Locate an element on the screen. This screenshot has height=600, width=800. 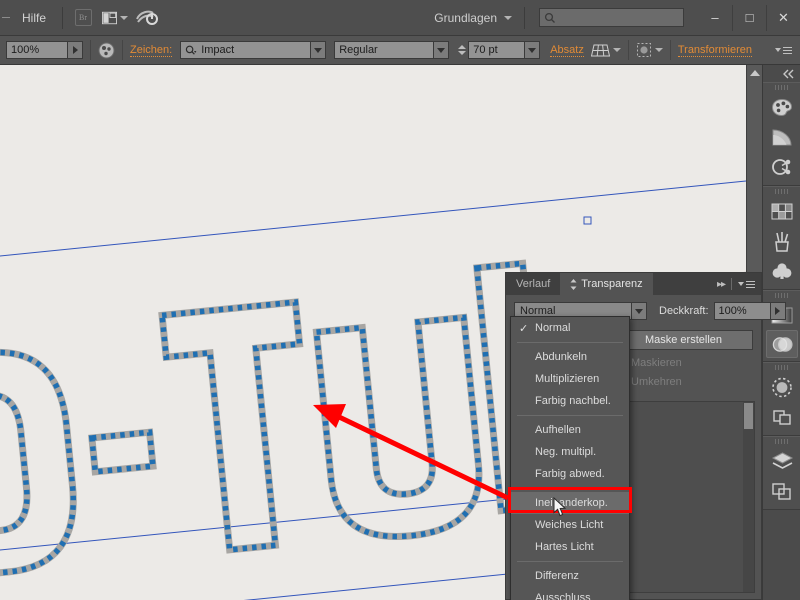
symbols-icon is located at coordinates (781, 167).